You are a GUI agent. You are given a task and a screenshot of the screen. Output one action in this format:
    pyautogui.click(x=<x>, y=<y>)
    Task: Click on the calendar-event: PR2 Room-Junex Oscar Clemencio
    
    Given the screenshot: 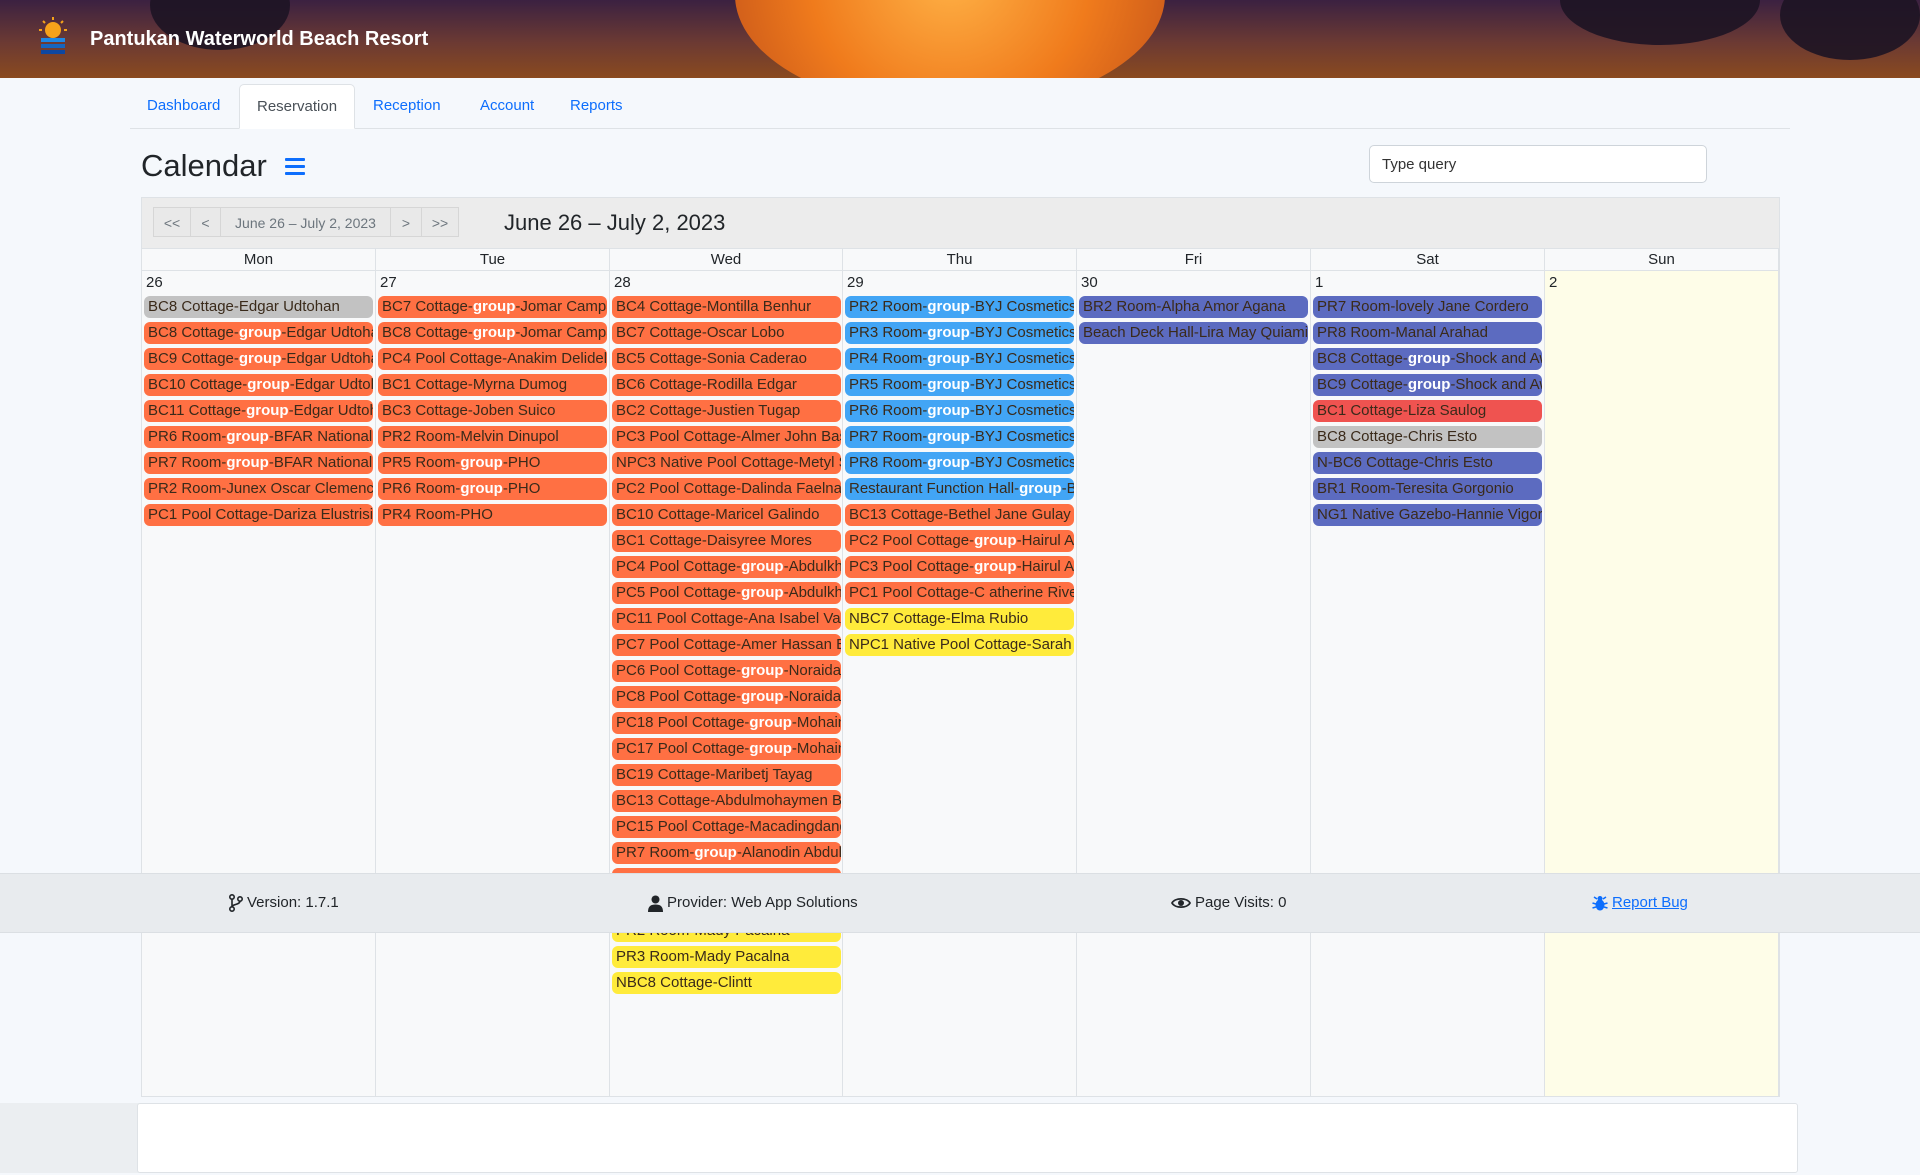 What is the action you would take?
    pyautogui.click(x=258, y=489)
    